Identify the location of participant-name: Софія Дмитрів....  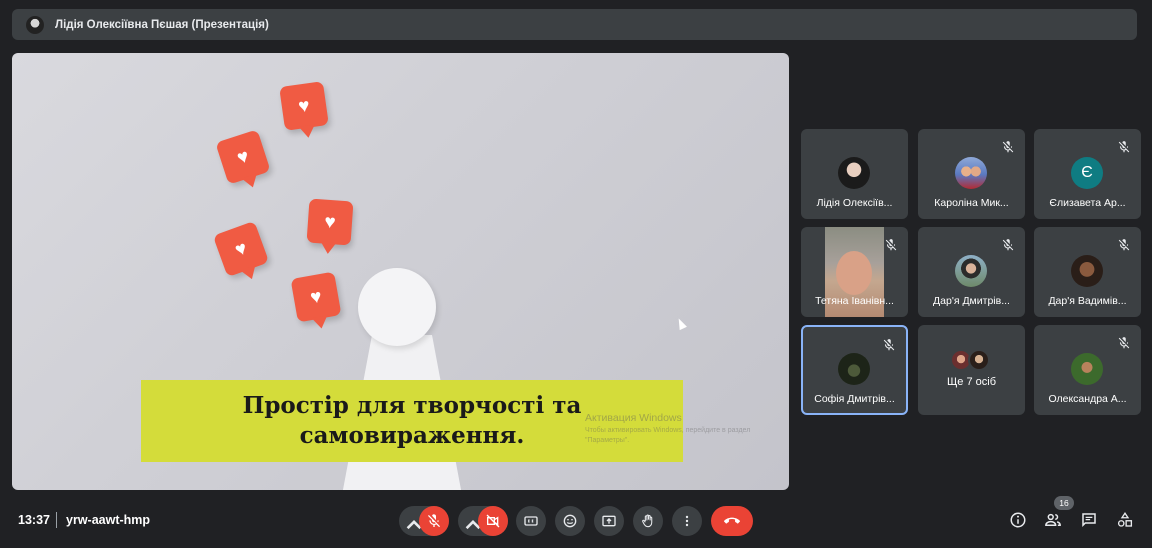
(854, 399).